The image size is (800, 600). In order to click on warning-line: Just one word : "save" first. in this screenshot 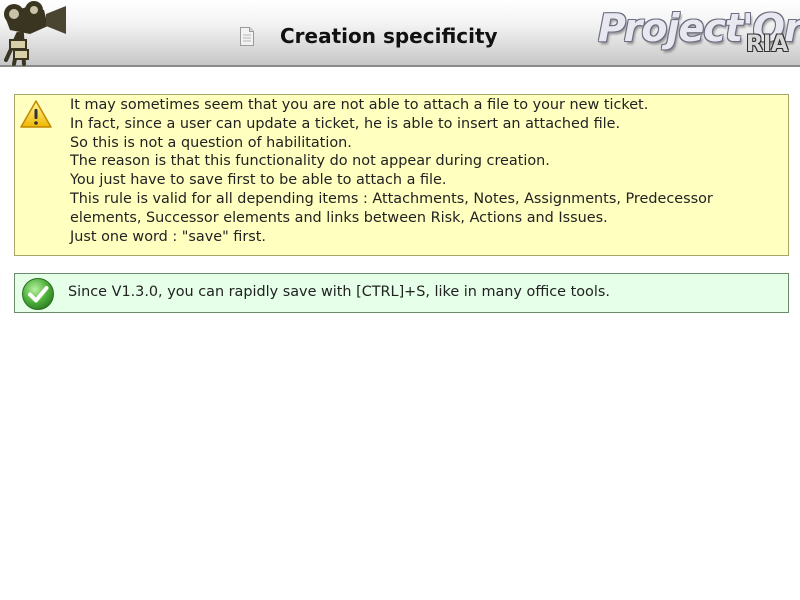, I will do `click(168, 236)`.